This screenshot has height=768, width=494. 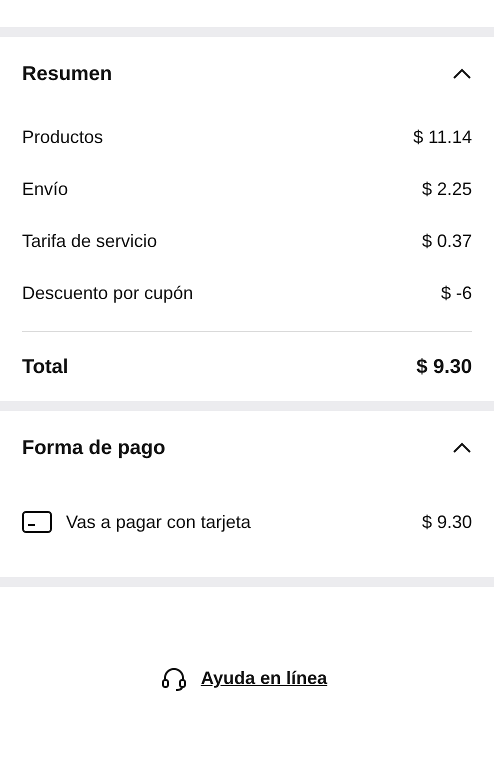 I want to click on row-label: Descuento por cupón, so click(x=108, y=293).